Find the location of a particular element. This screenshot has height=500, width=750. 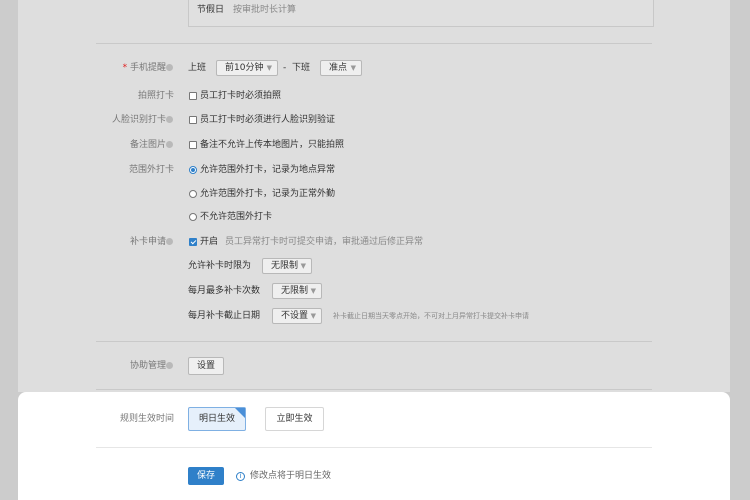

makeup-monthly-max-select: 无限制 ▼ is located at coordinates (297, 291).